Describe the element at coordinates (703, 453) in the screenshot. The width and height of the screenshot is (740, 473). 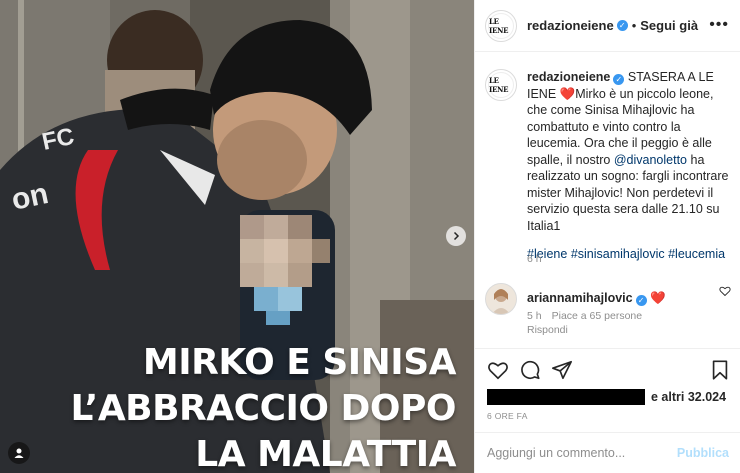
I see `publish-button: Pubblica` at that location.